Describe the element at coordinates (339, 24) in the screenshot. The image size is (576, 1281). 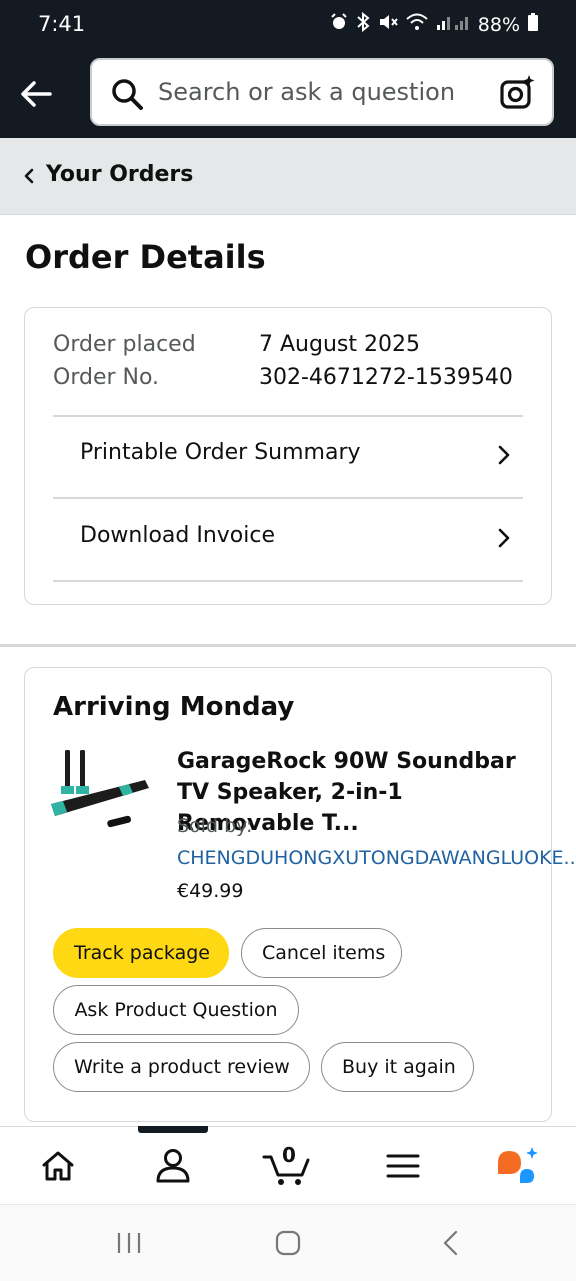
I see `alarm-icon` at that location.